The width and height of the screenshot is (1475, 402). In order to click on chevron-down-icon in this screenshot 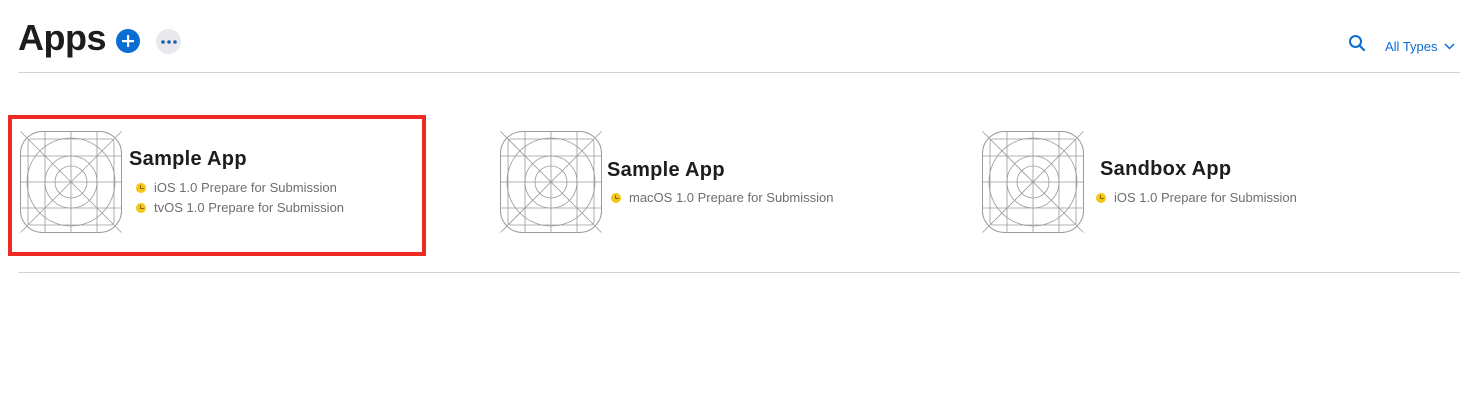, I will do `click(1449, 46)`.